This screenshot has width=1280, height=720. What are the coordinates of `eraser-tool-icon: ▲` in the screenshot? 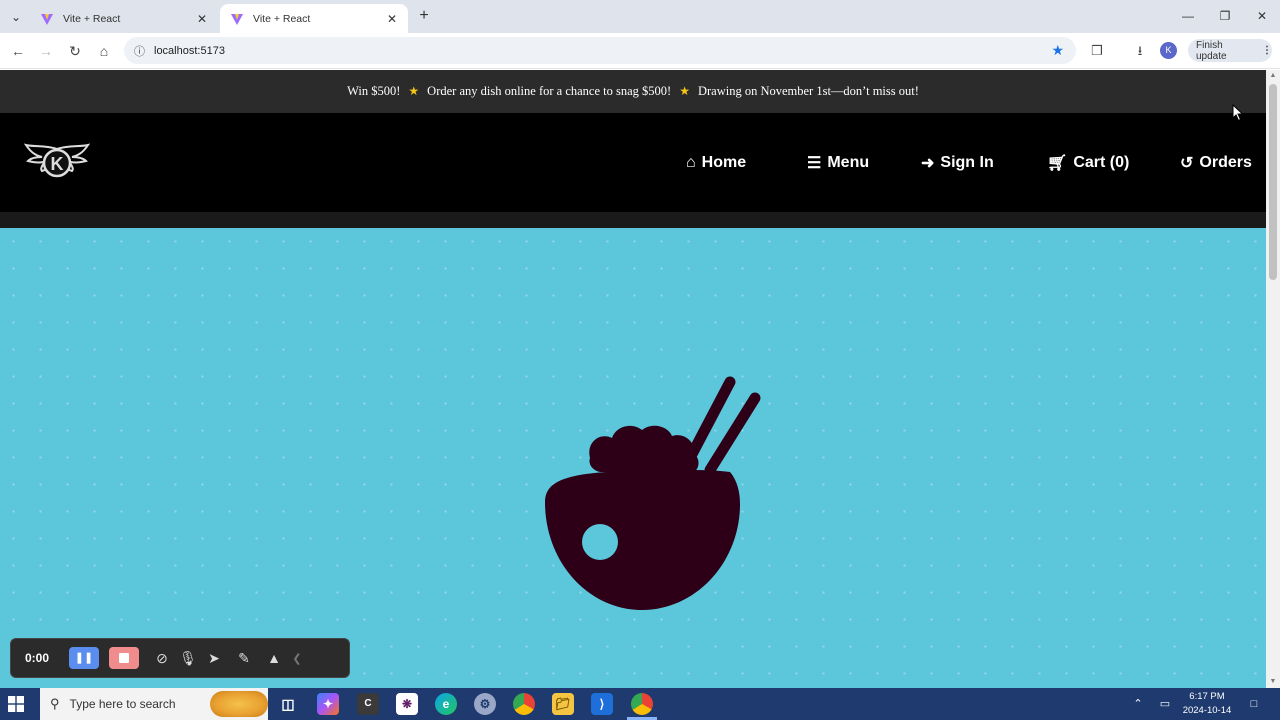 It's located at (274, 658).